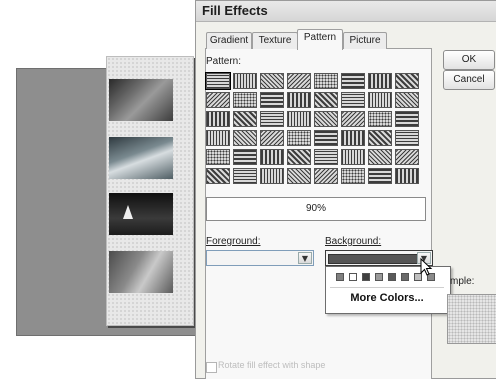 Image resolution: width=496 pixels, height=379 pixels. What do you see at coordinates (141, 158) in the screenshot?
I see `photo-surfer-wave` at bounding box center [141, 158].